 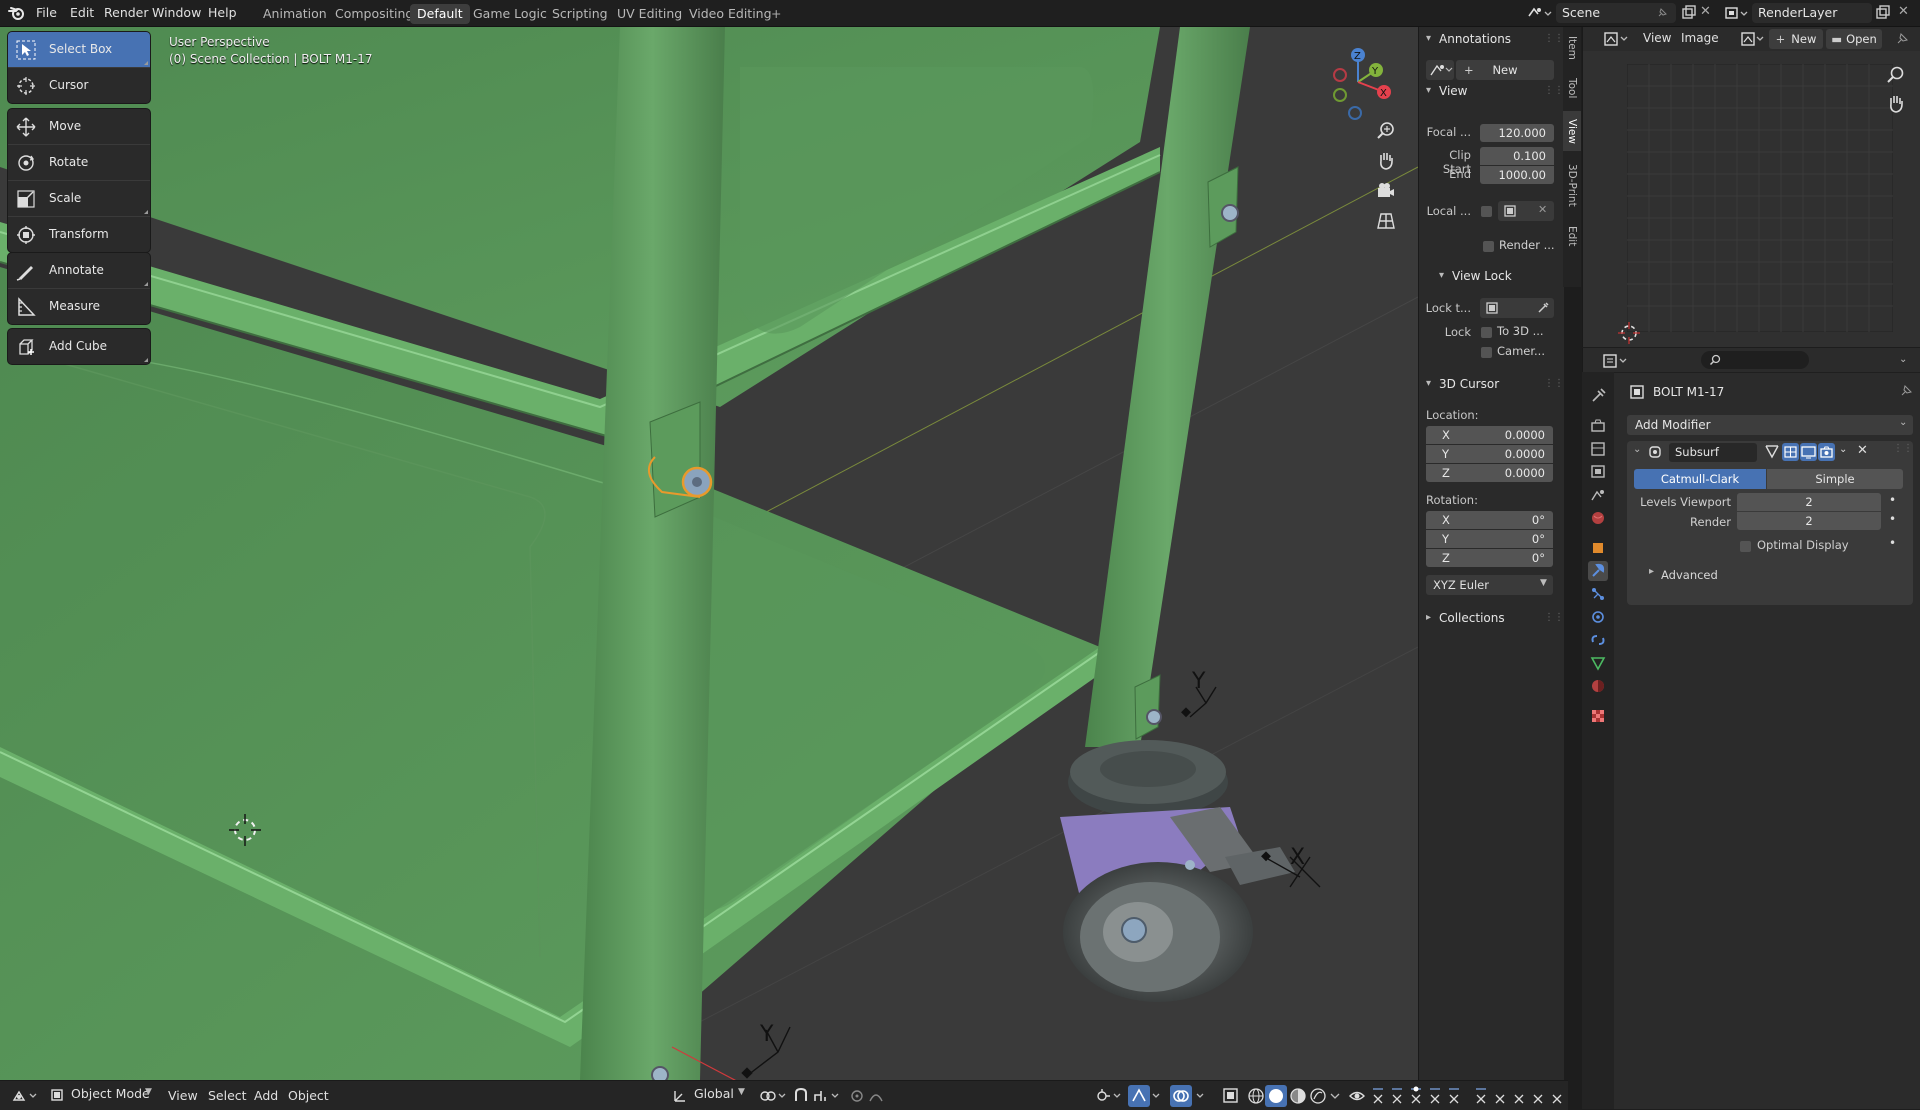 What do you see at coordinates (1467, 1096) in the screenshot?
I see `layer-toggles` at bounding box center [1467, 1096].